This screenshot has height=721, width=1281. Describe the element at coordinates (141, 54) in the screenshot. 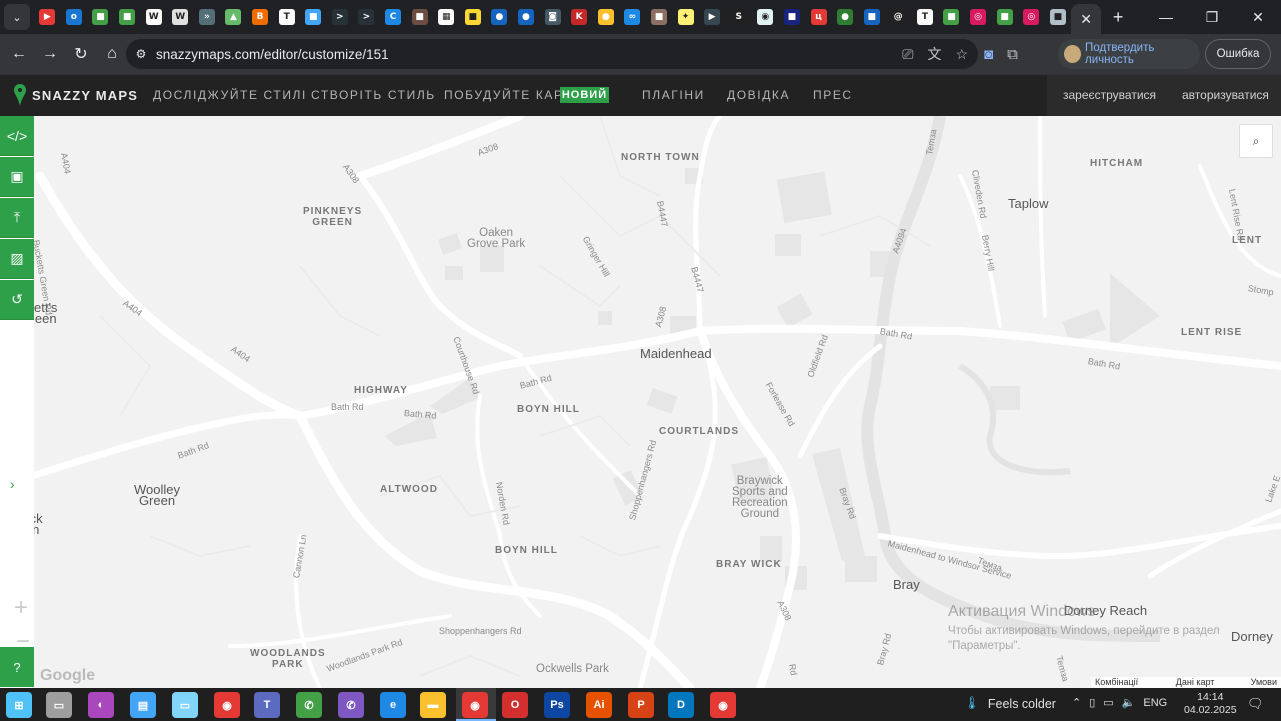

I see `site-info-icon: ⚙` at that location.